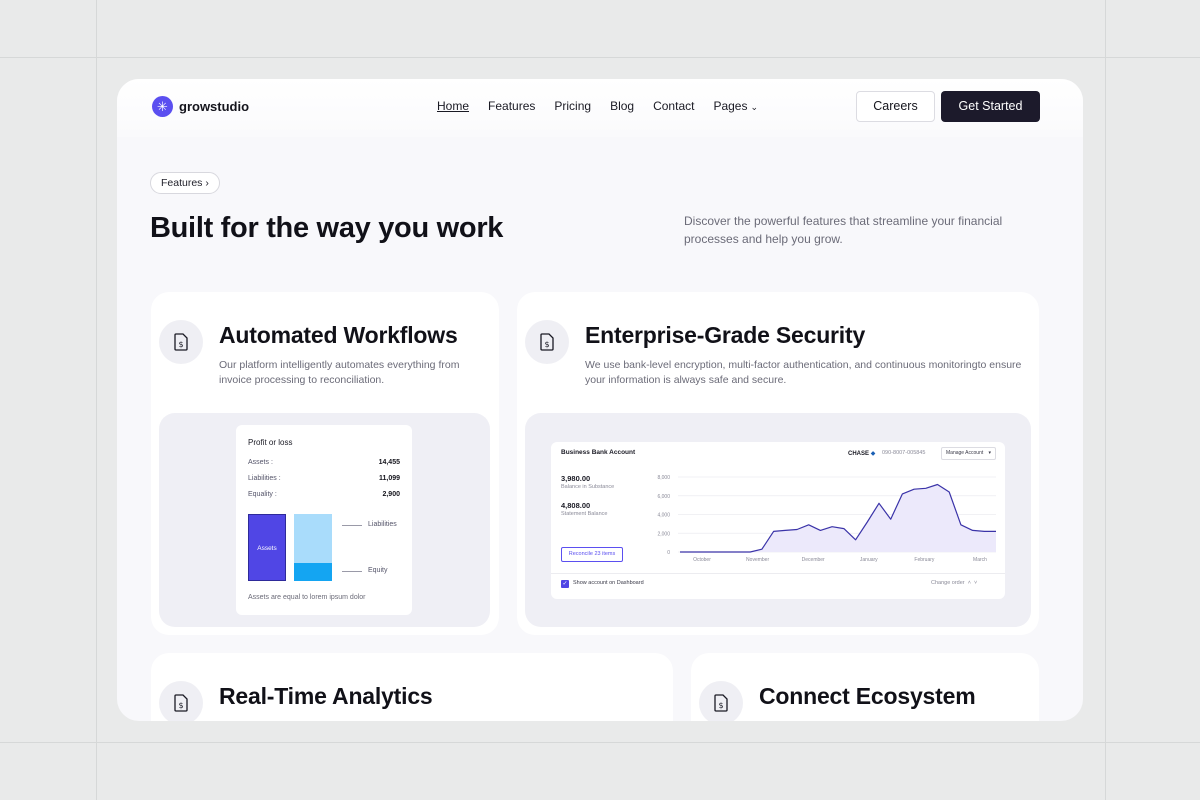  Describe the element at coordinates (270, 442) in the screenshot. I see `widget-title: Profit or loss` at that location.